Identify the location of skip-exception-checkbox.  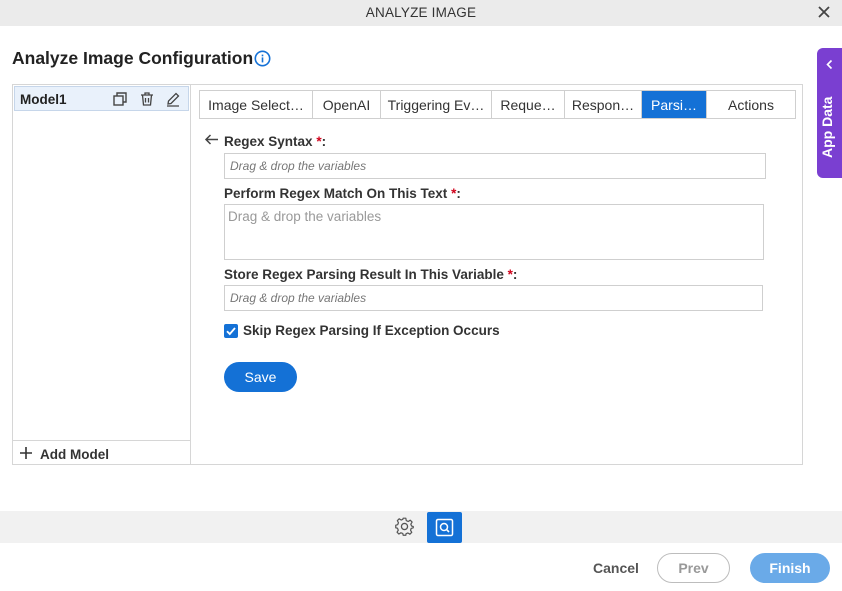
(231, 331).